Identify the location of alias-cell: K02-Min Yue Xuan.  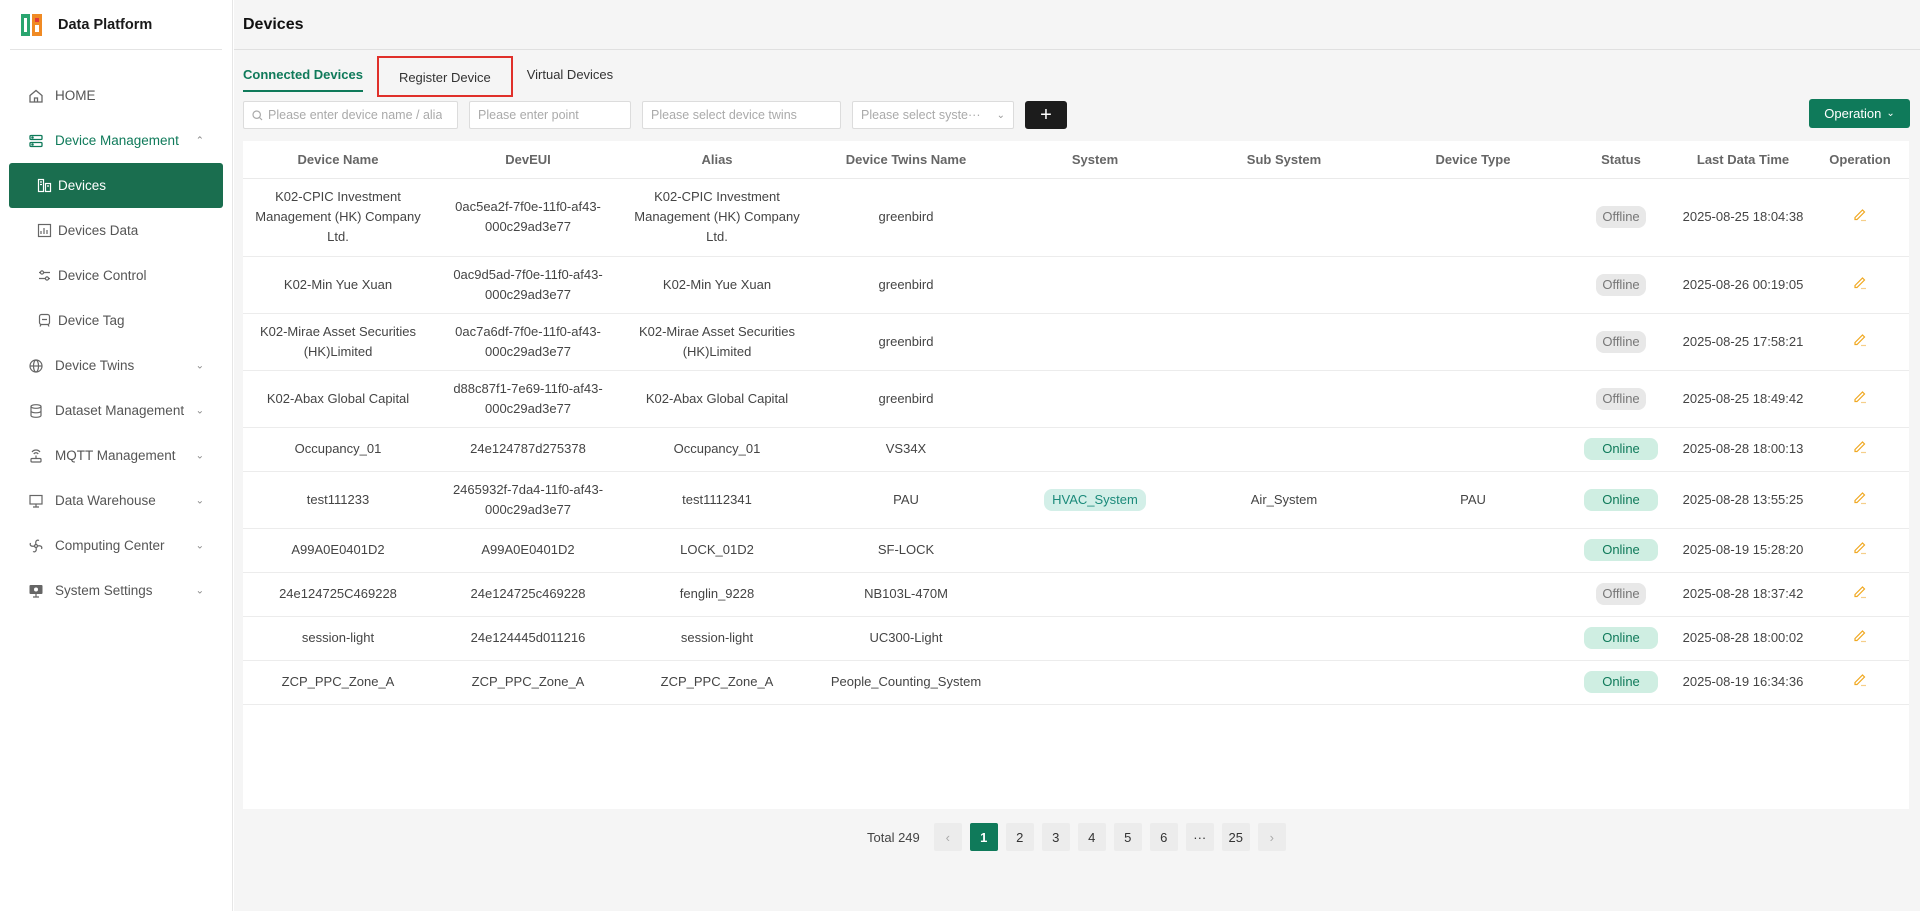
(717, 285).